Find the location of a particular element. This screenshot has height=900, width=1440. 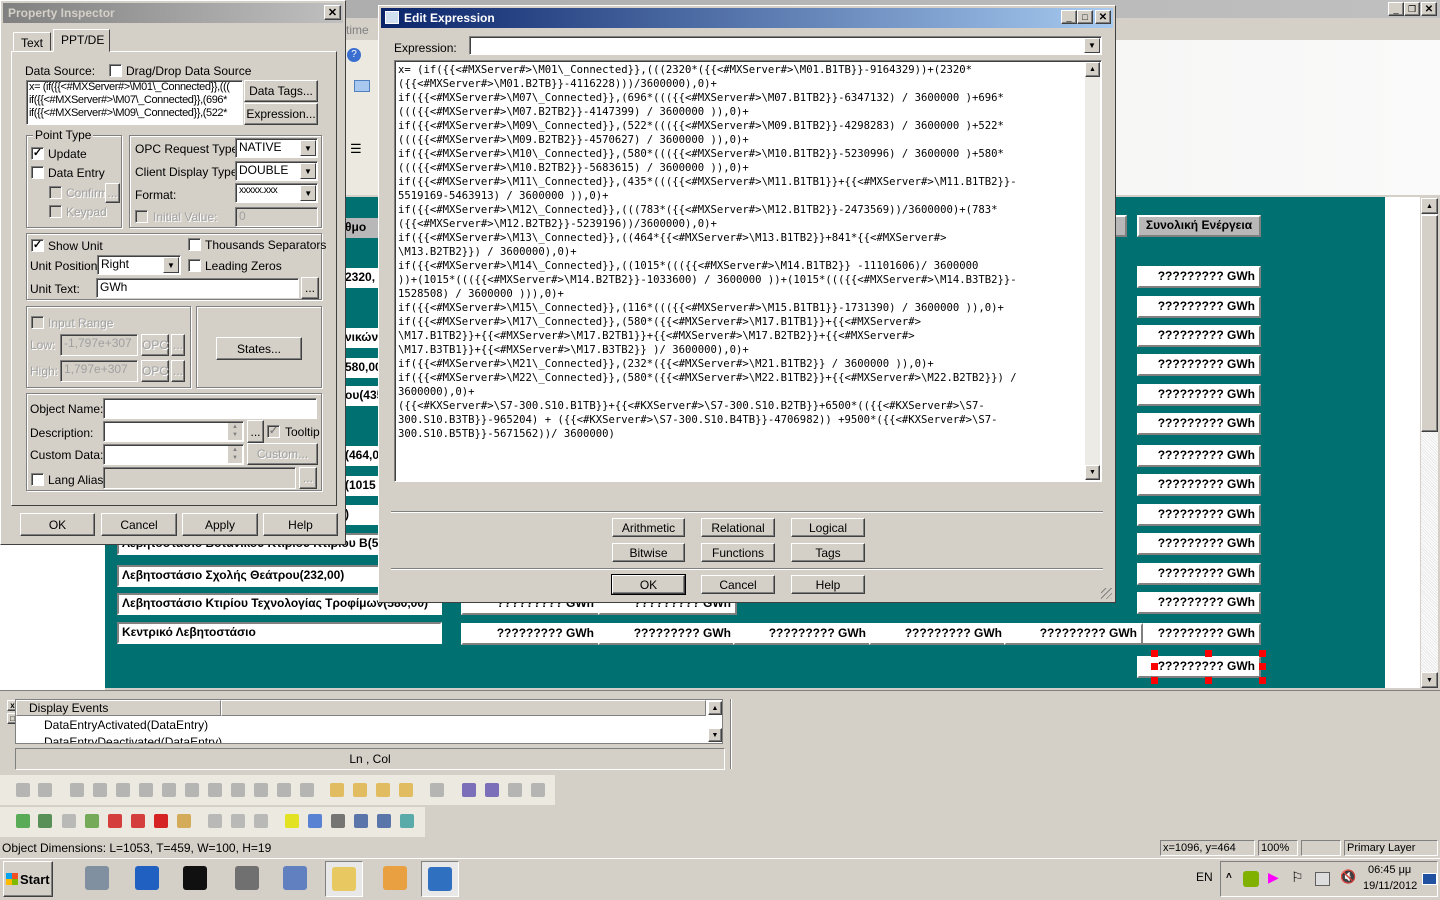

app-minimize-button: _ is located at coordinates (1396, 9).